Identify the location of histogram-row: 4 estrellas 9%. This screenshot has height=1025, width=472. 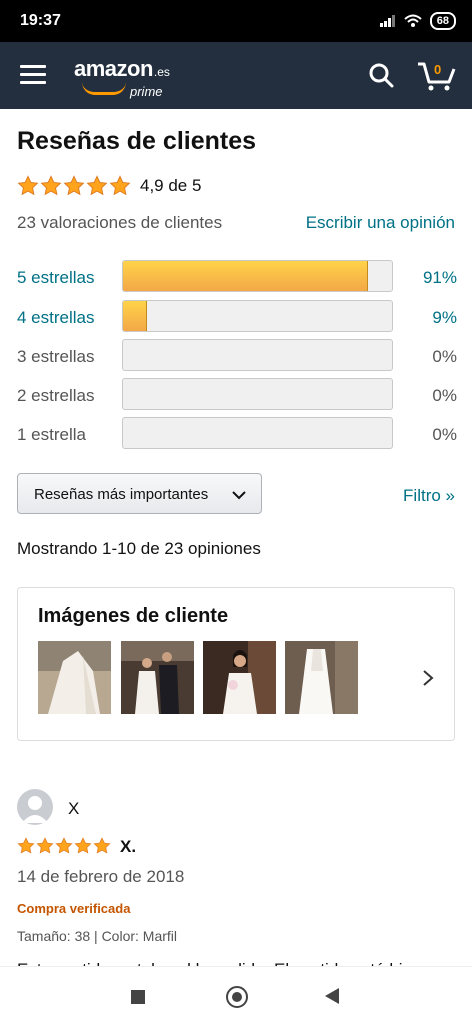
(237, 317).